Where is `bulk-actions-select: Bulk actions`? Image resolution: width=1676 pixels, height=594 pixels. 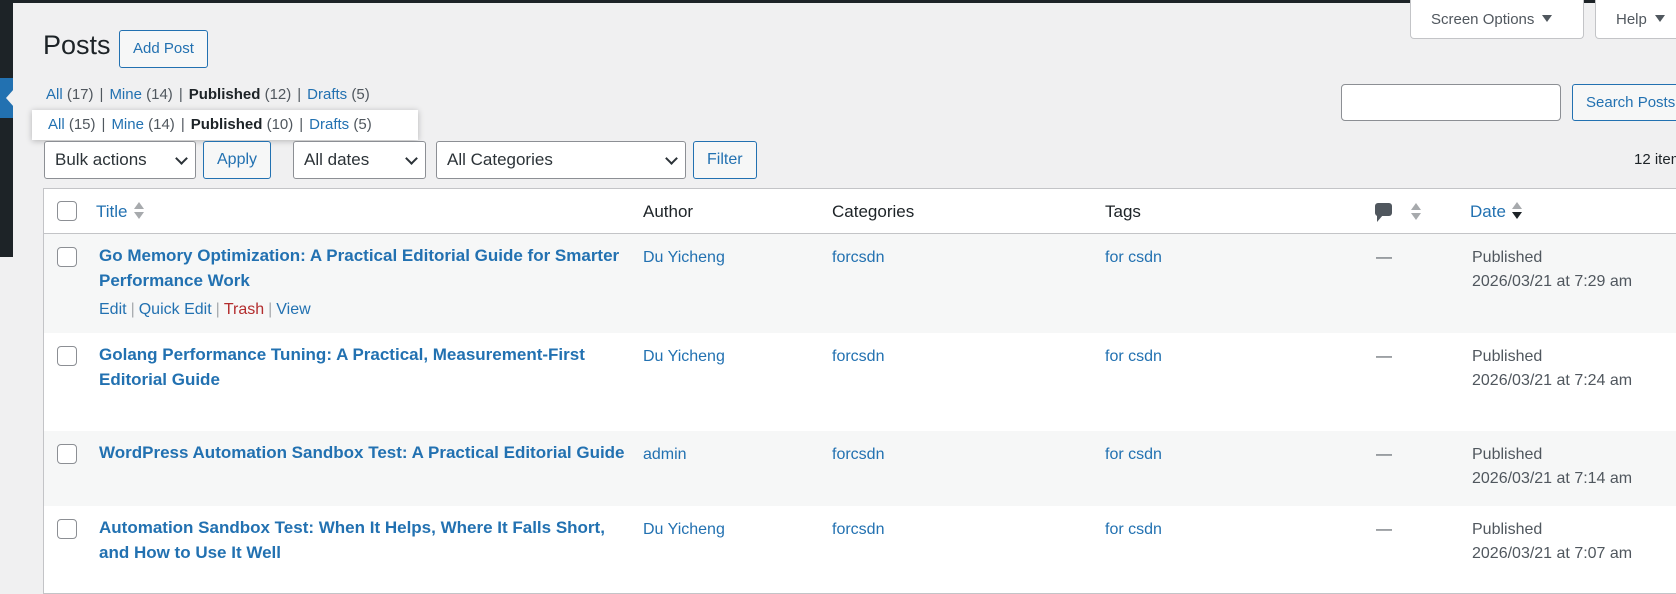
bulk-actions-select: Bulk actions is located at coordinates (120, 160).